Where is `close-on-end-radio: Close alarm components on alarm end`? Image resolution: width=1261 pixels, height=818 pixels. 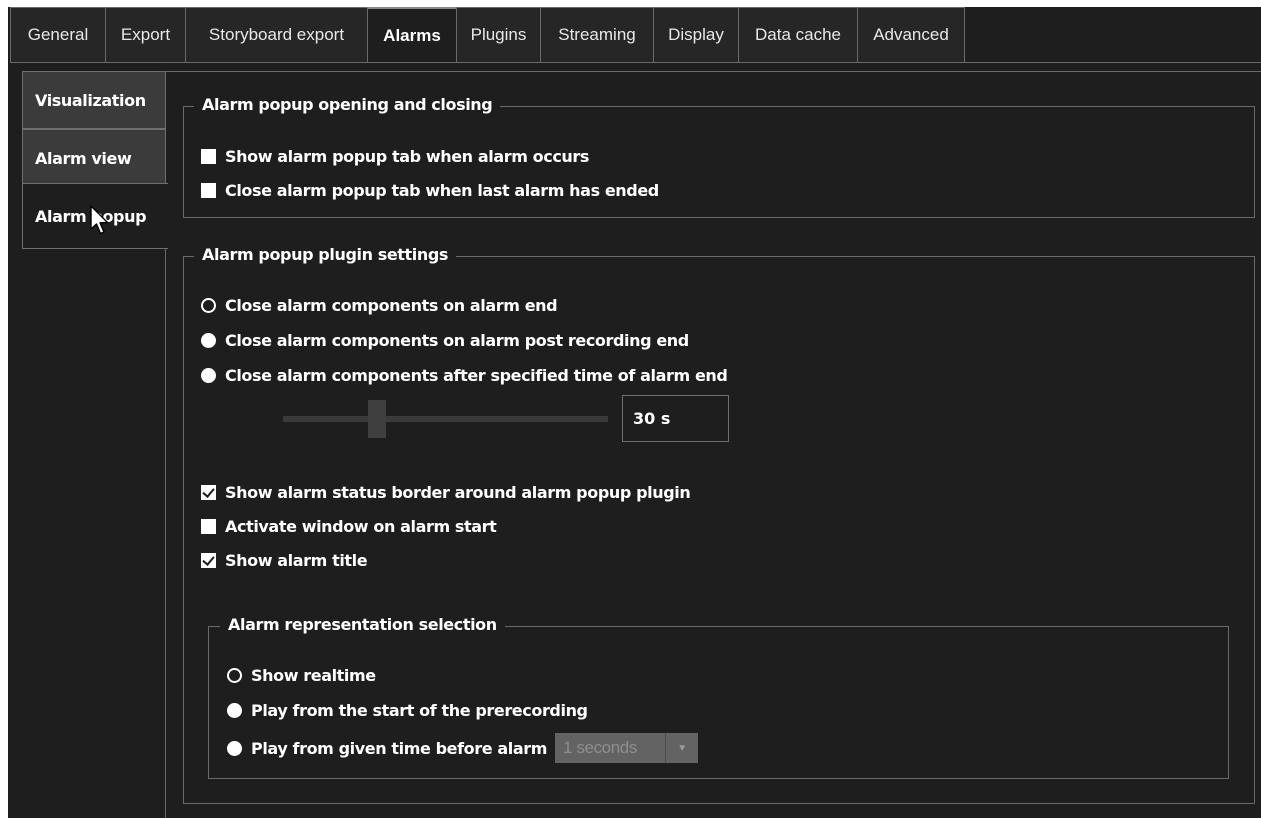 close-on-end-radio: Close alarm components on alarm end is located at coordinates (379, 305).